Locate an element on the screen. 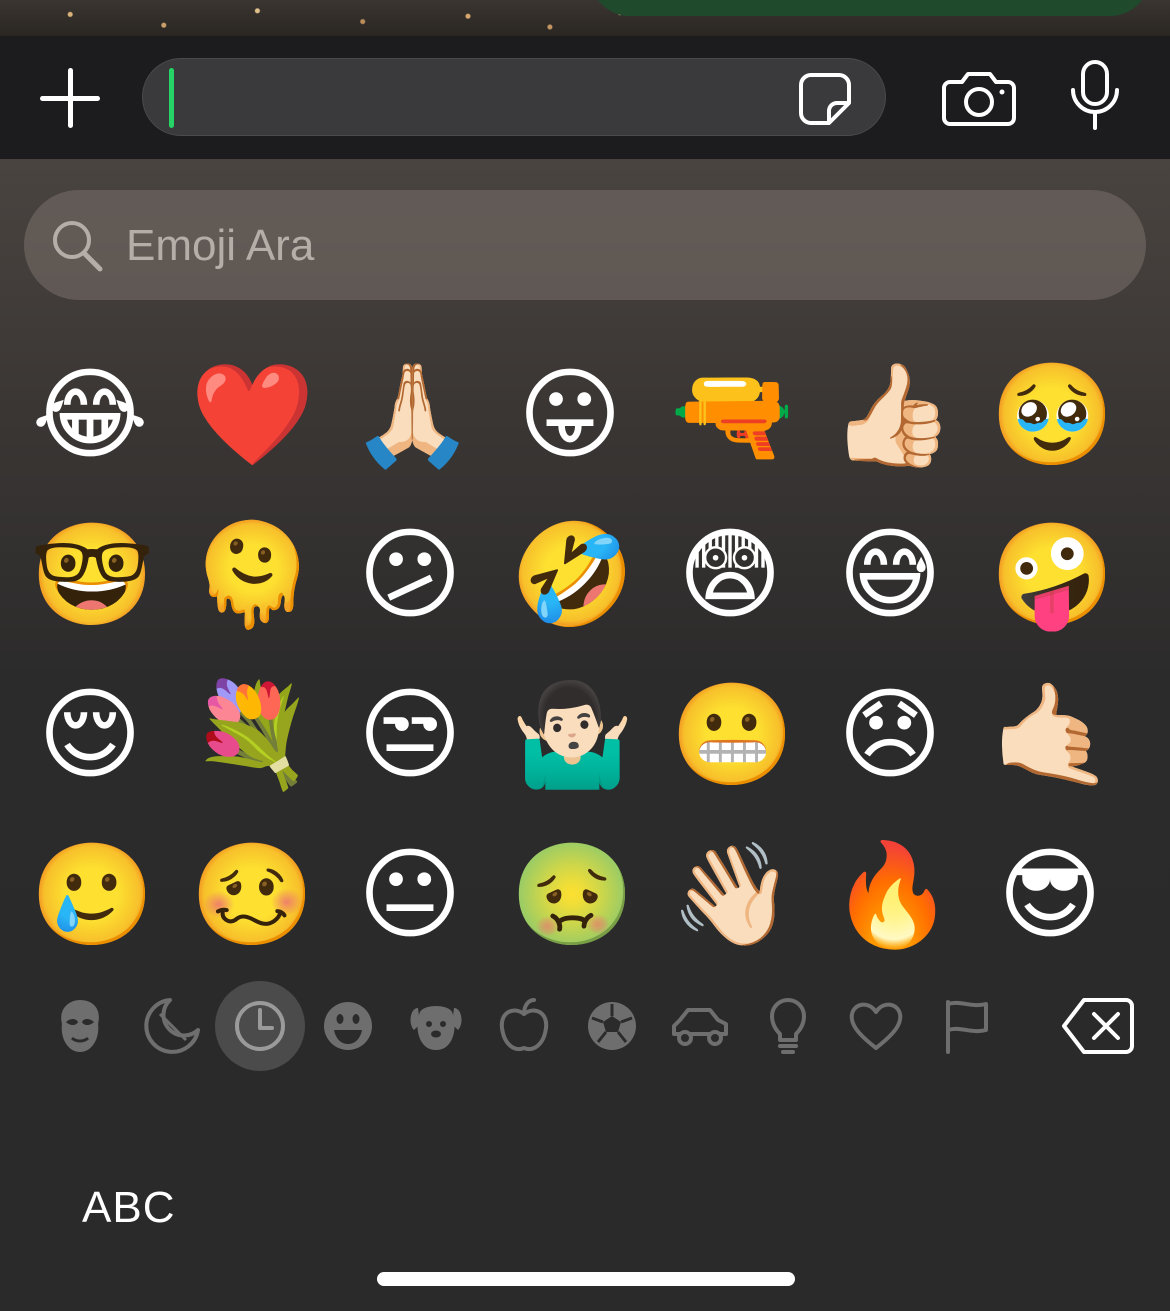 Image resolution: width=1170 pixels, height=1311 pixels. emoji-key: 🤣 is located at coordinates (572, 575).